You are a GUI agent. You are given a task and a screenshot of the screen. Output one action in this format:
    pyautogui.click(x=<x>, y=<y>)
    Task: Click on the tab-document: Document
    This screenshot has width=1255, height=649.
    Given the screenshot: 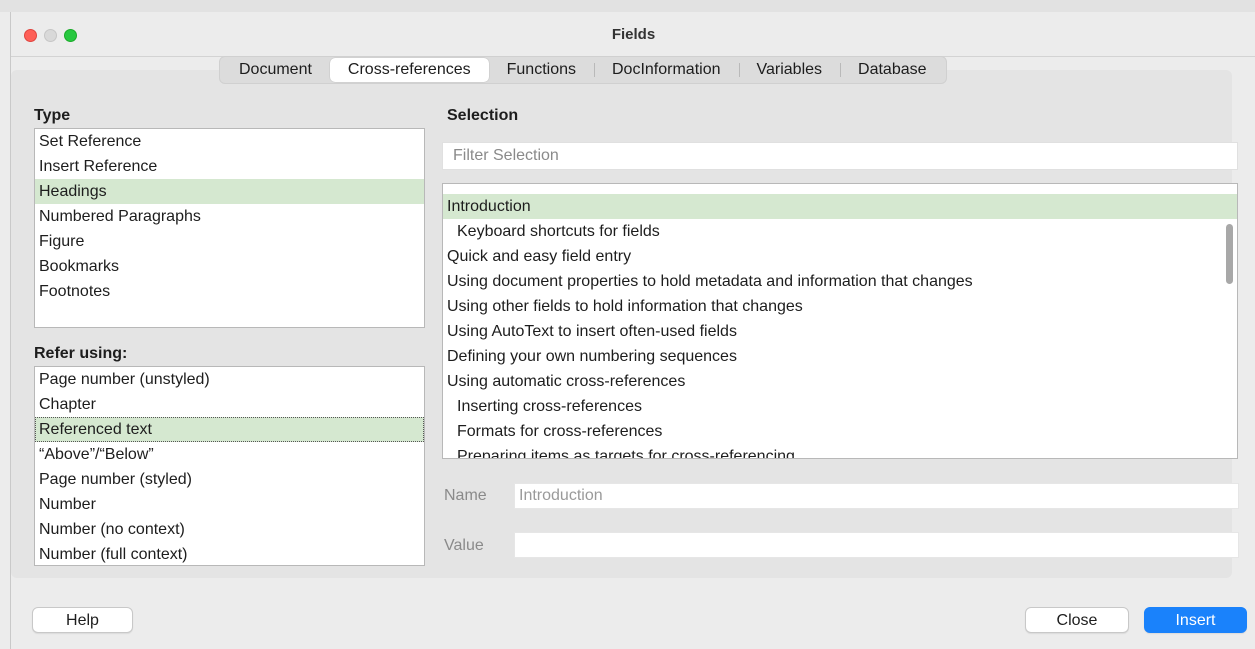 What is the action you would take?
    pyautogui.click(x=275, y=70)
    